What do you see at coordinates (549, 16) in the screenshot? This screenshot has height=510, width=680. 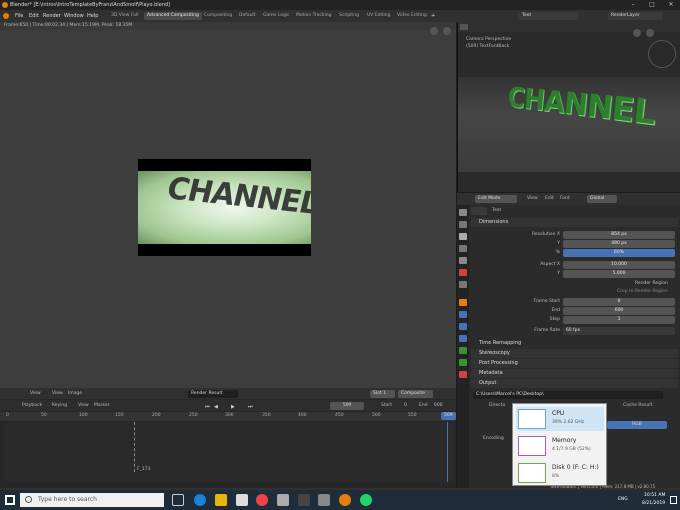 I see `scene-selector: Text` at bounding box center [549, 16].